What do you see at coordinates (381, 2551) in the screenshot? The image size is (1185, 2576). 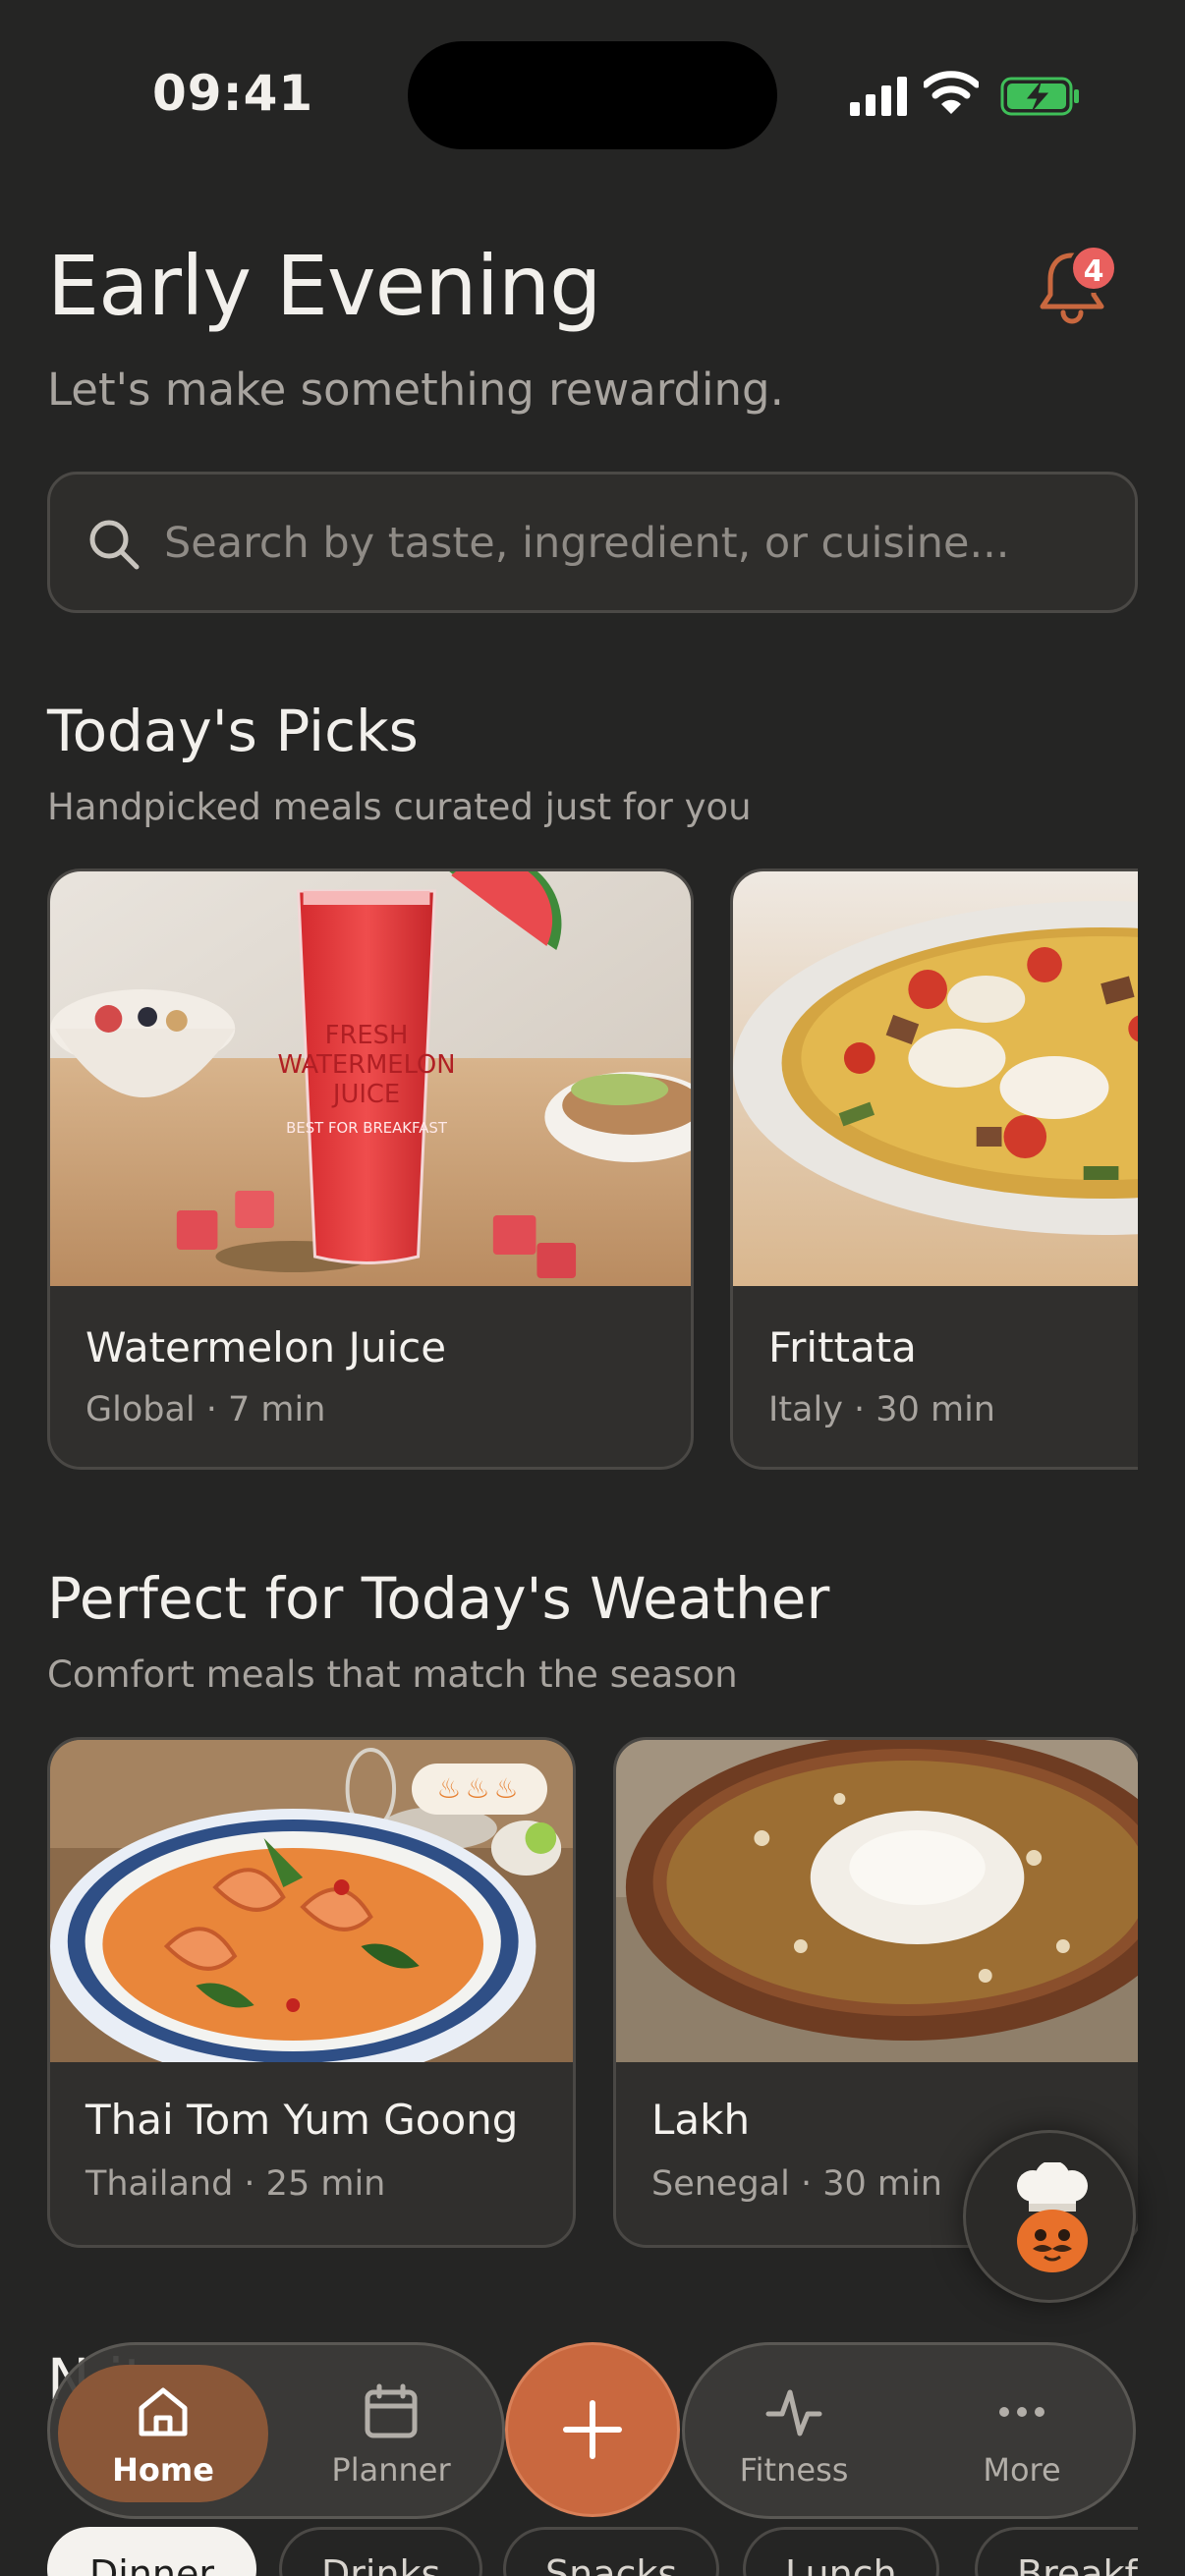 I see `chip-drinks: Drinks` at bounding box center [381, 2551].